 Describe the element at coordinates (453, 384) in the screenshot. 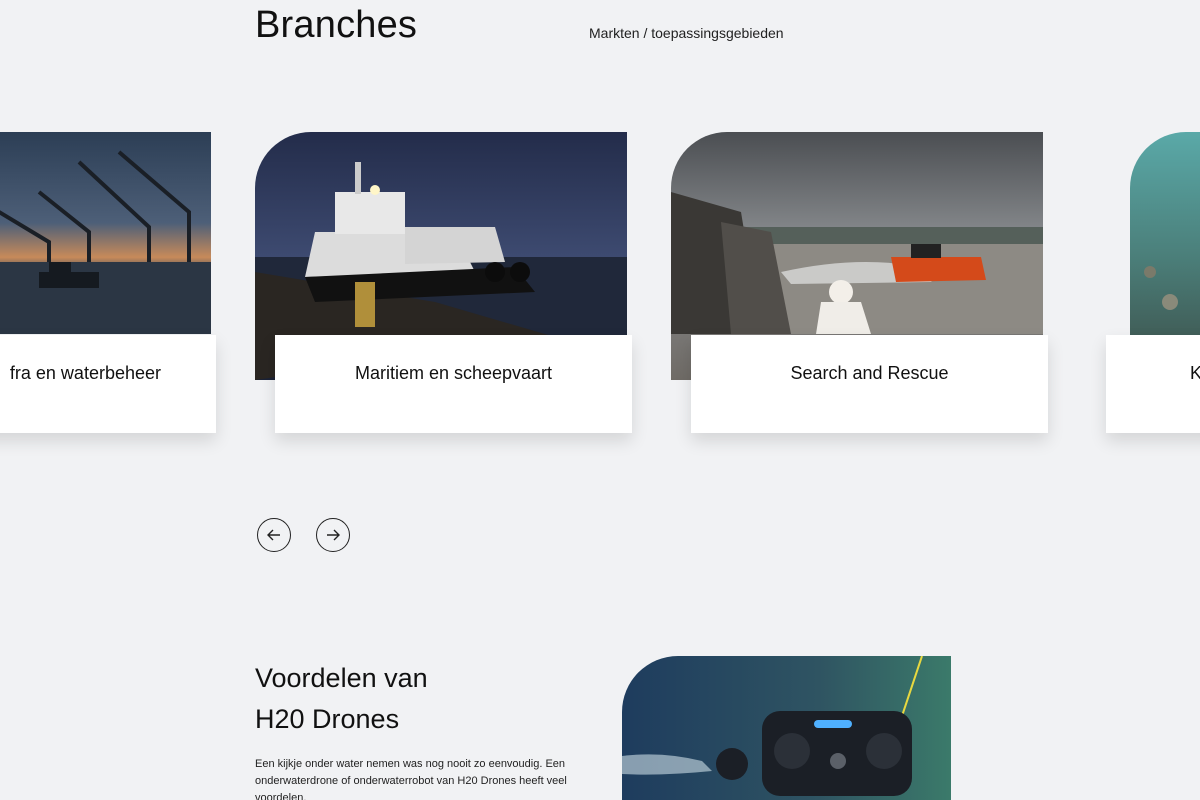

I see `branch-card-label: Maritiem en scheepvaart` at that location.